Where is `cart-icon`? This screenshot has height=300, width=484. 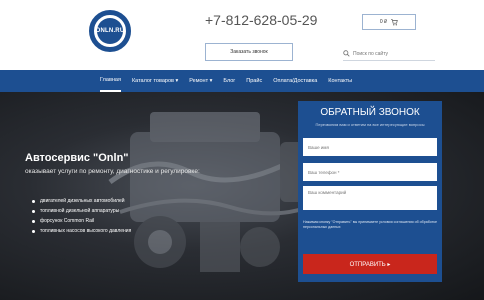
cart-icon is located at coordinates (394, 21).